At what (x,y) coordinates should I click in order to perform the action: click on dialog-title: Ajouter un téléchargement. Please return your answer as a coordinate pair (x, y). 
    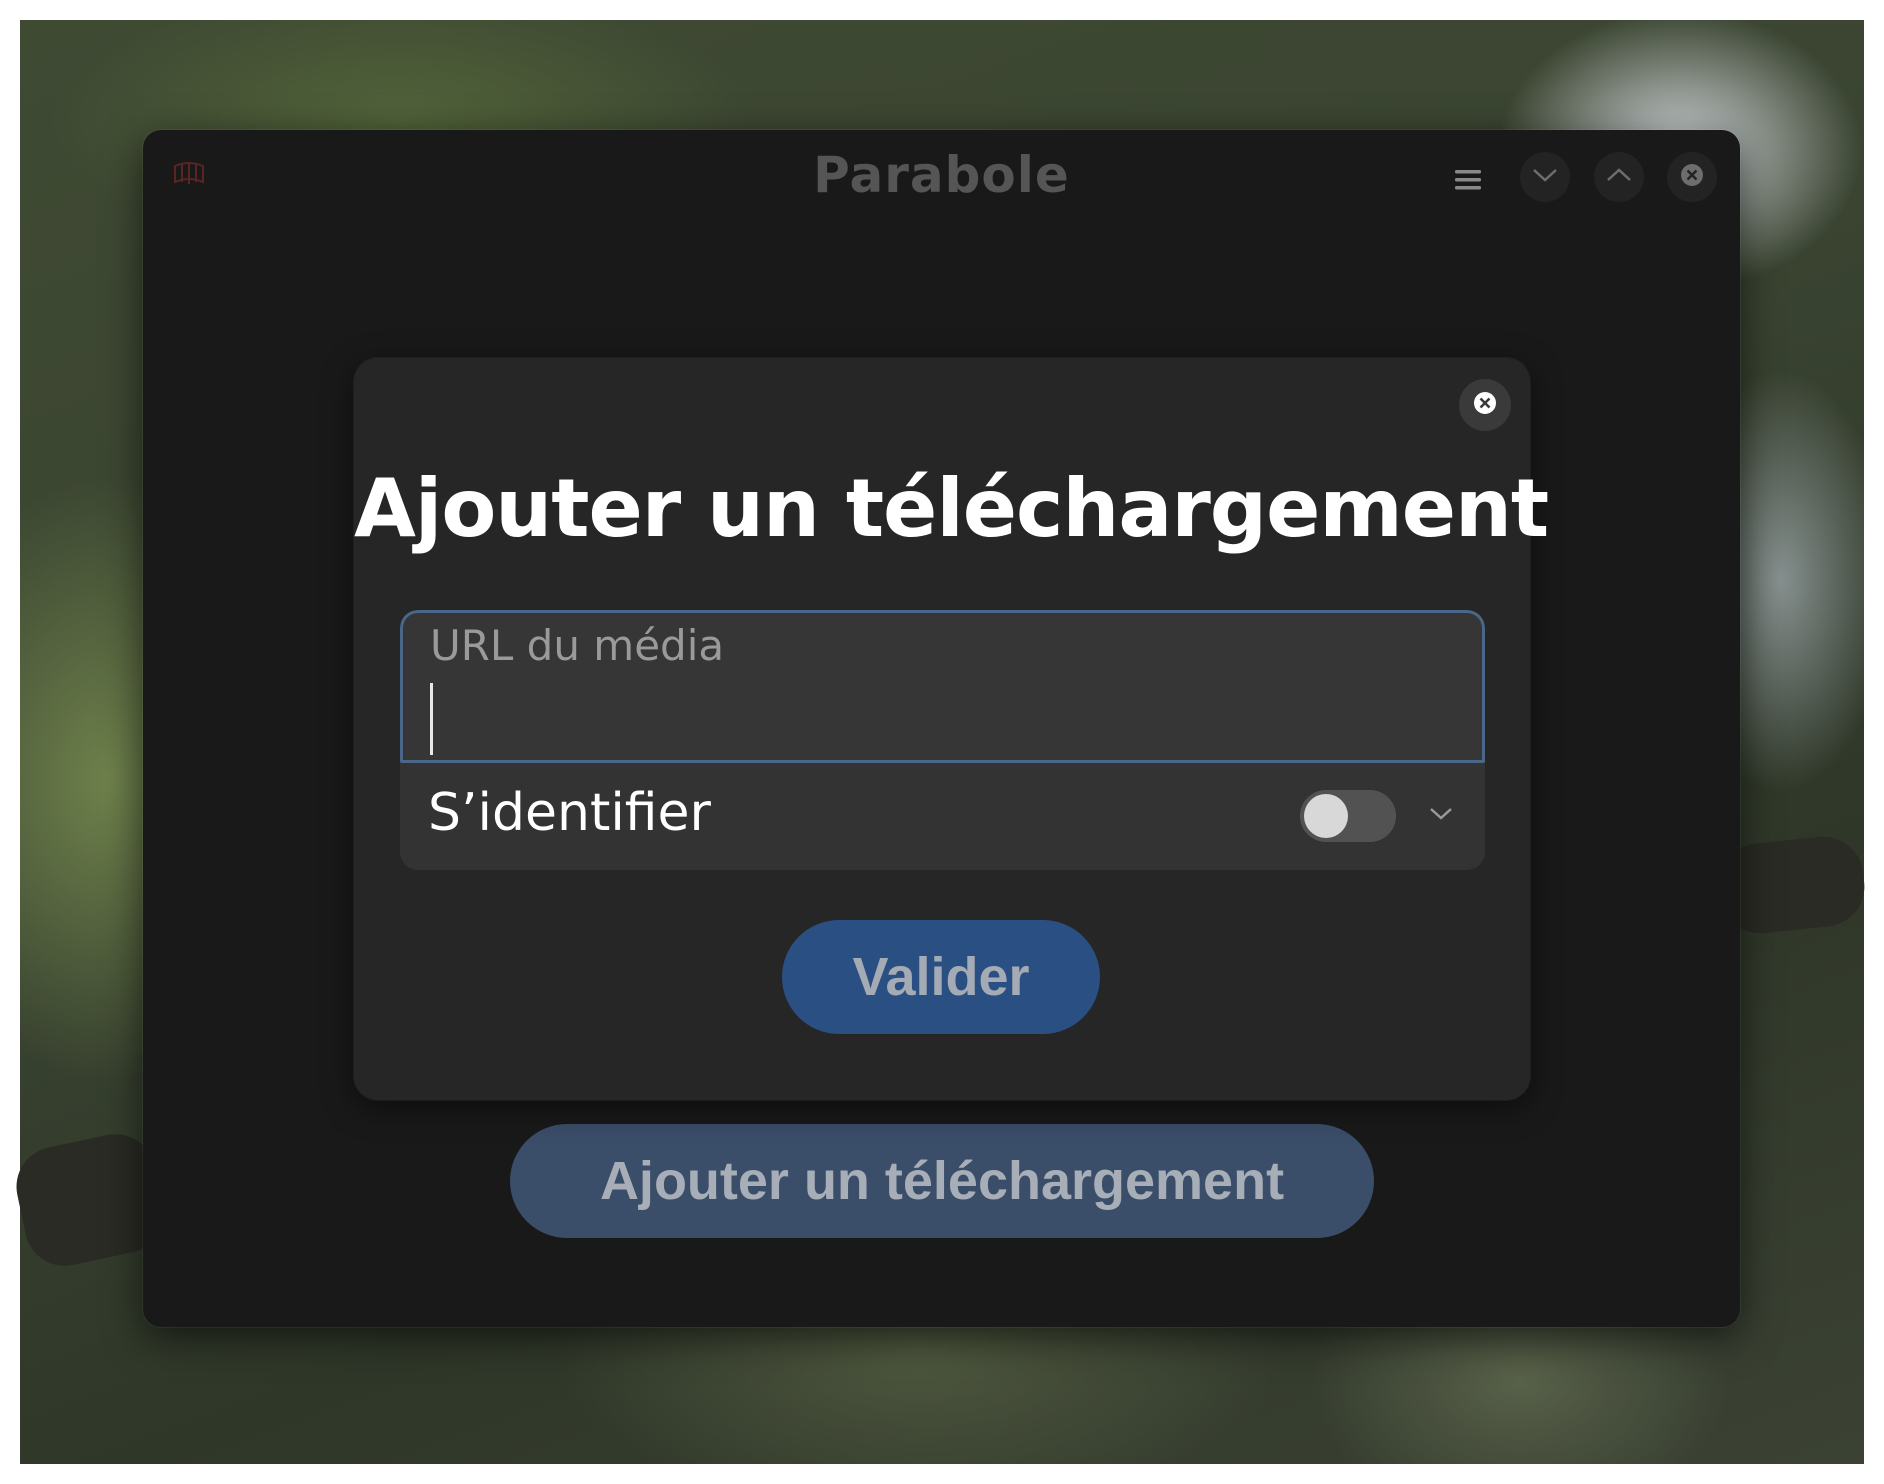
    Looking at the image, I should click on (951, 508).